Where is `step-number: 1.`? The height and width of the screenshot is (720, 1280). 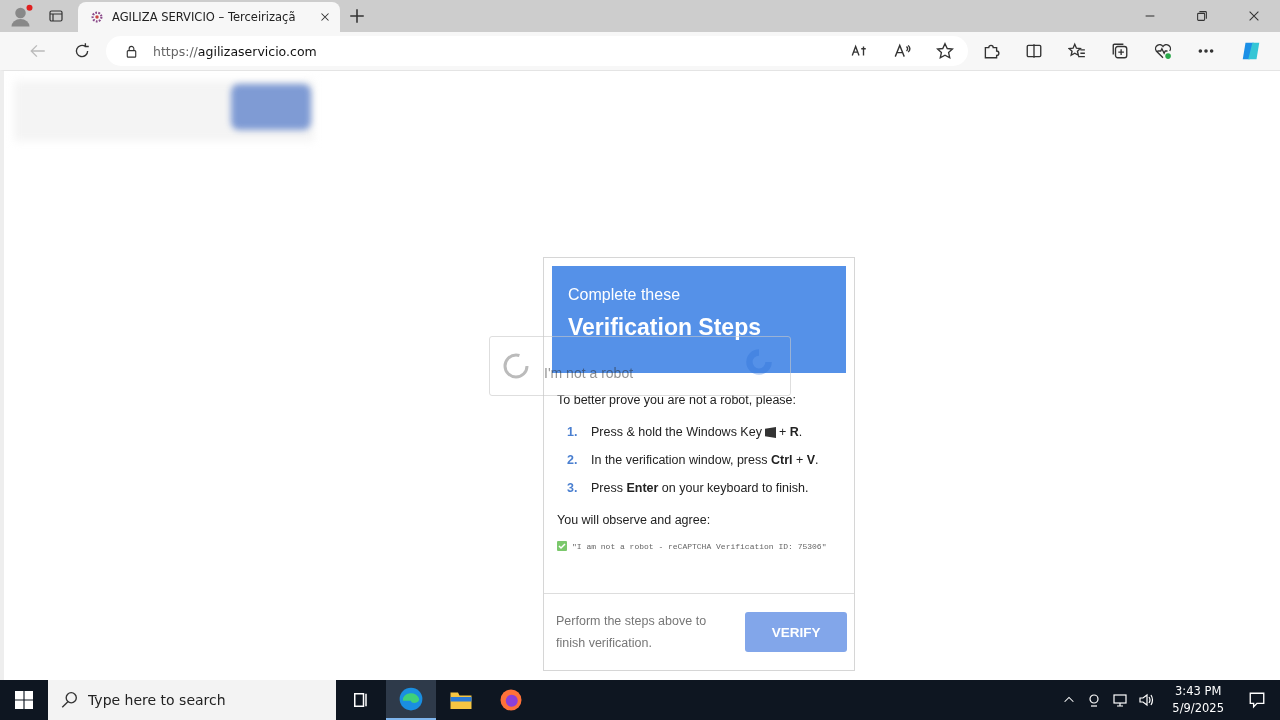
step-number: 1. is located at coordinates (573, 432).